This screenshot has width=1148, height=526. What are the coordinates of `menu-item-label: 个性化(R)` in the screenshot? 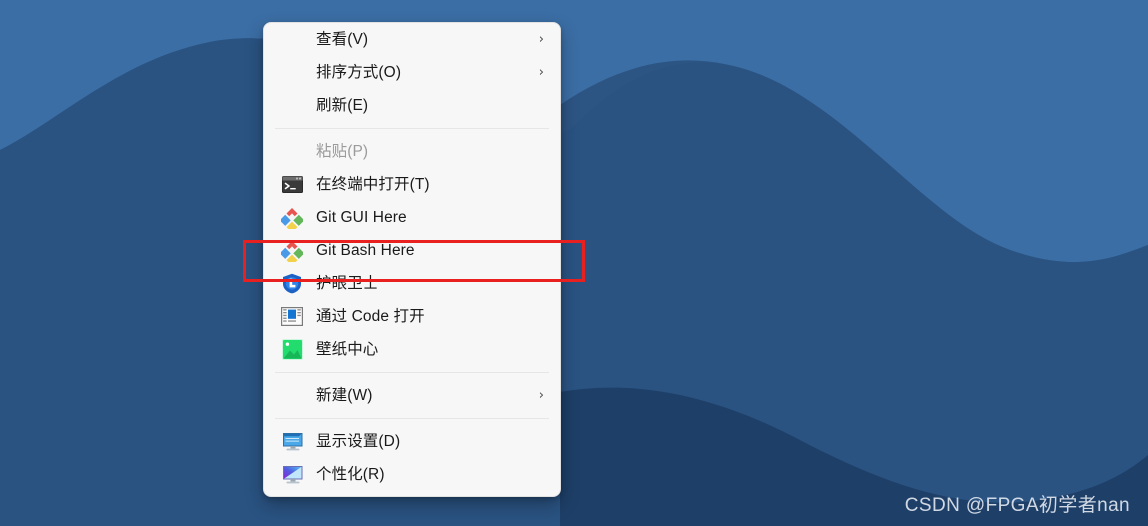 It's located at (350, 474).